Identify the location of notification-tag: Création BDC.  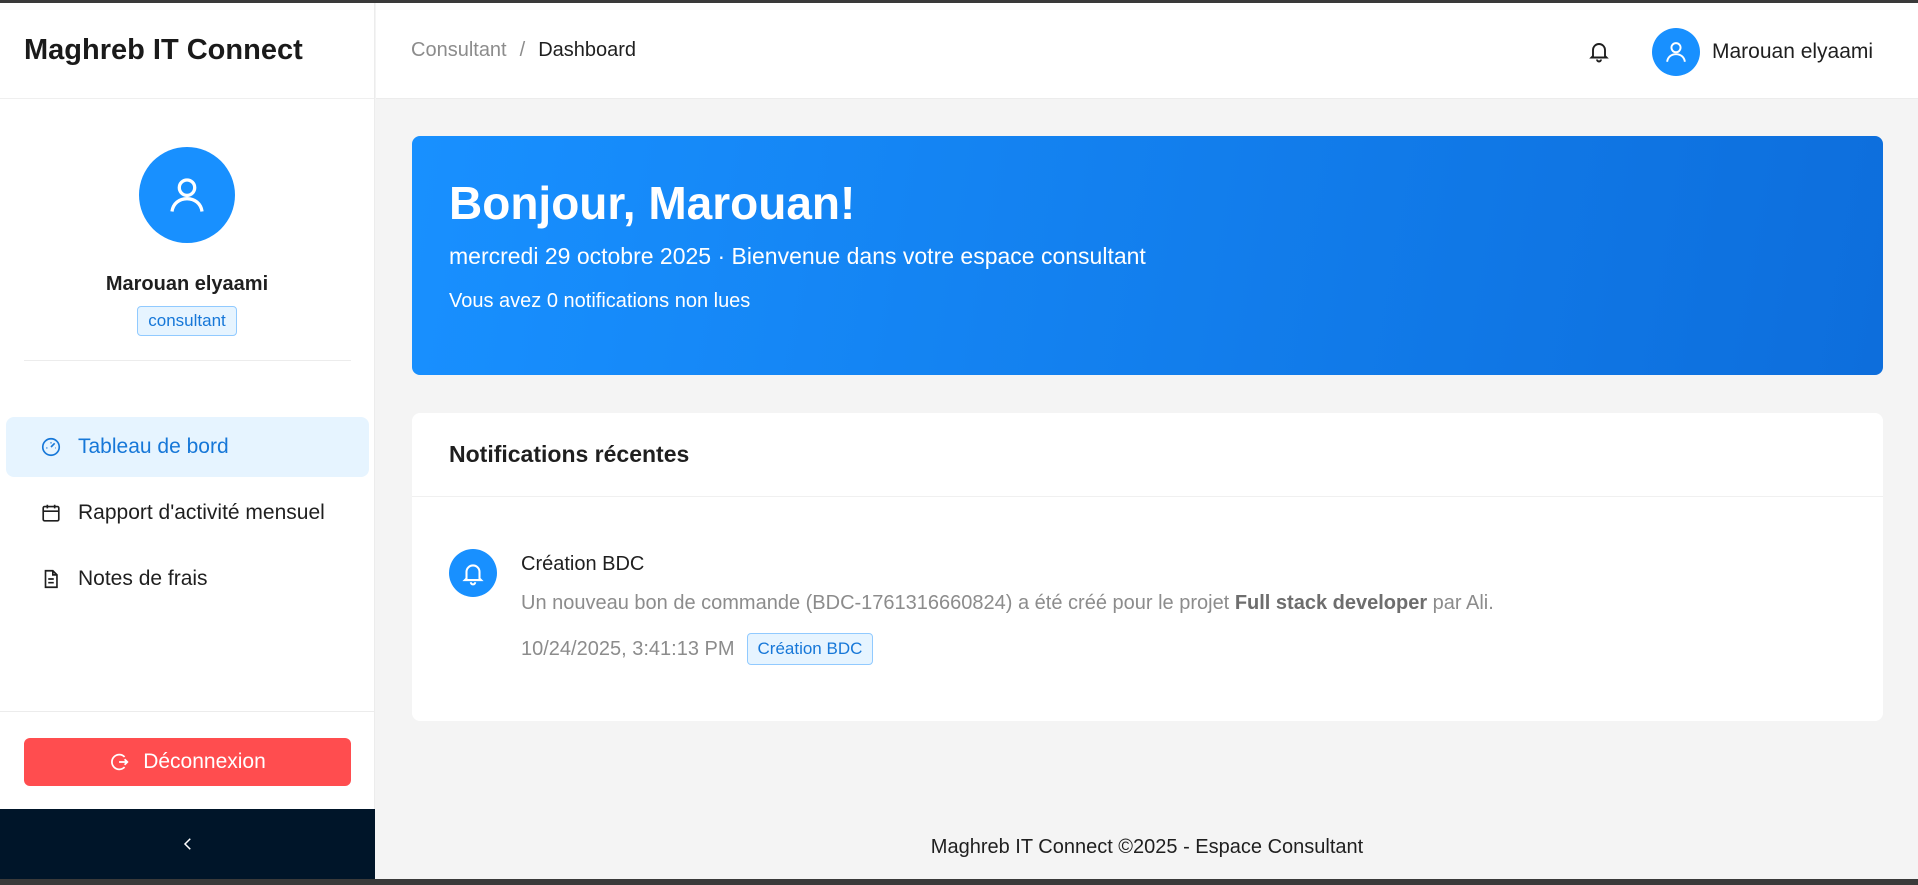
(810, 649).